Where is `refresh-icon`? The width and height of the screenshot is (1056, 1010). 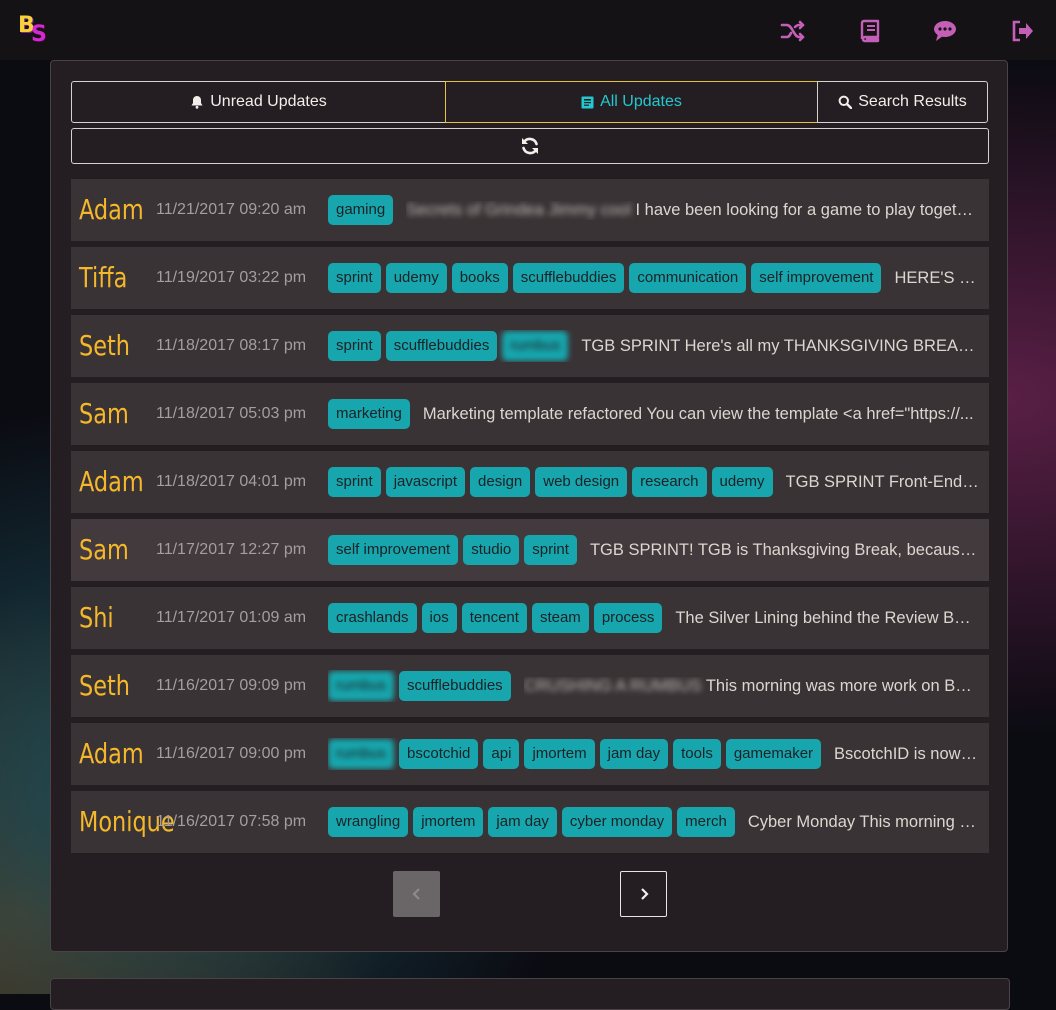 refresh-icon is located at coordinates (530, 146).